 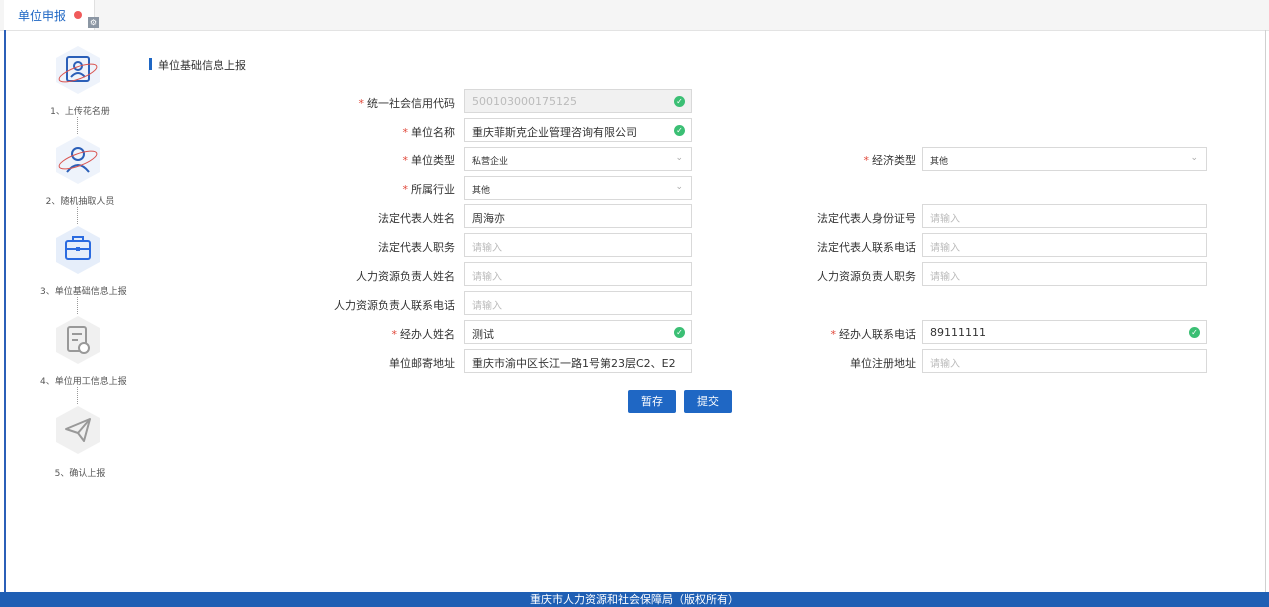 What do you see at coordinates (416, 218) in the screenshot?
I see `legal-rep-name-label: 法定代表人姓名` at bounding box center [416, 218].